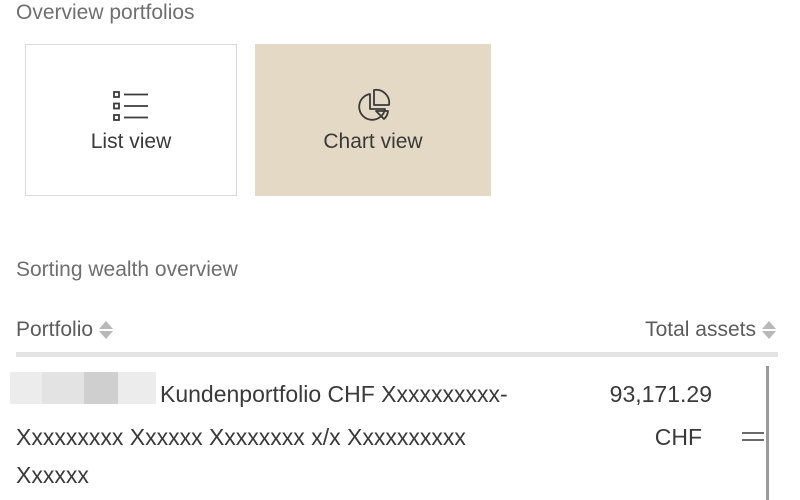  What do you see at coordinates (105, 12) in the screenshot?
I see `overview-portfolios-label: Overview portfolios` at bounding box center [105, 12].